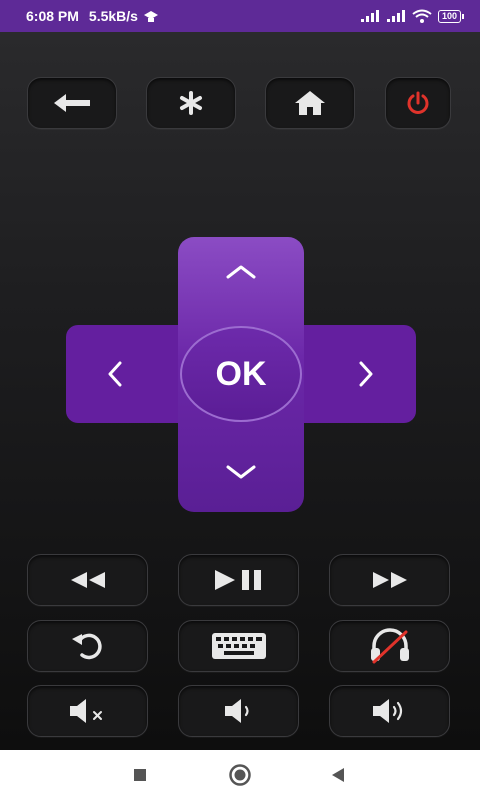  I want to click on system-nav-bar, so click(240, 775).